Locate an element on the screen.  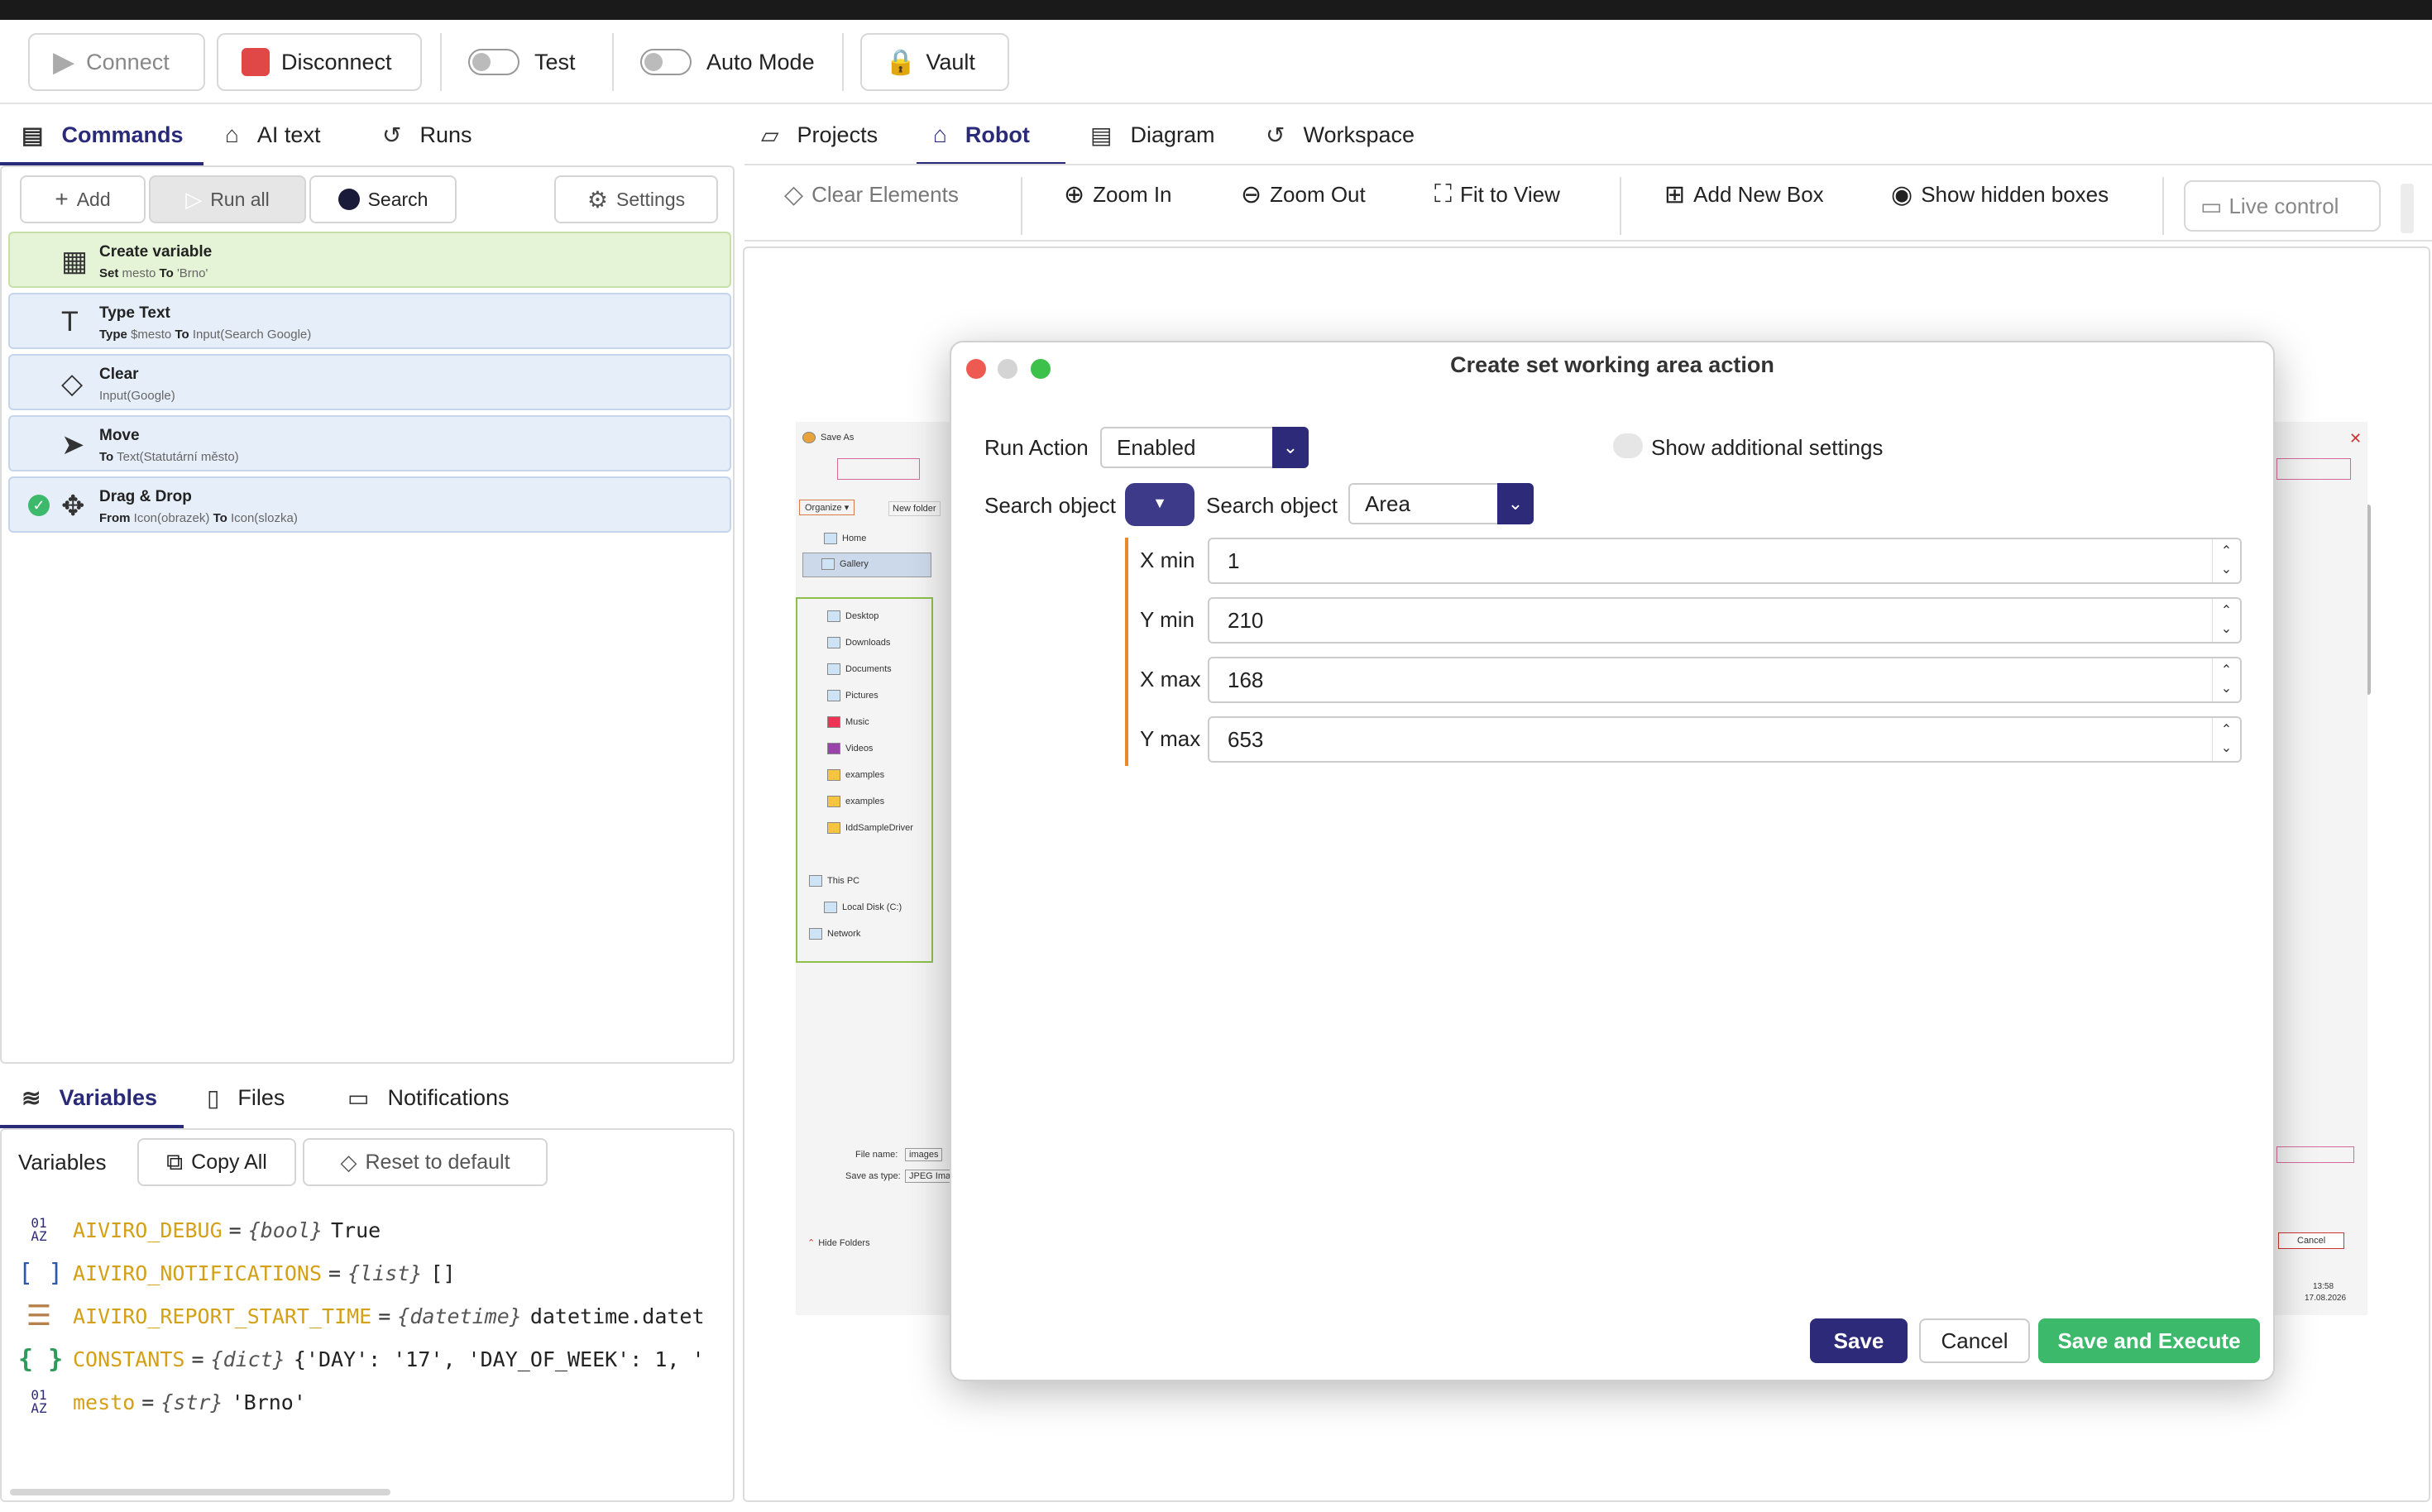
command-params: Set mesto To 'Brno' is located at coordinates (153, 273).